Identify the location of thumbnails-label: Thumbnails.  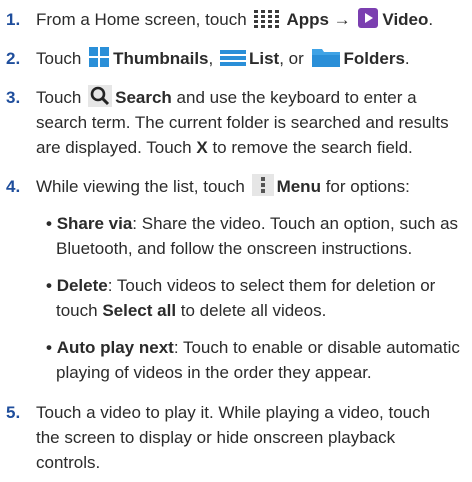
(161, 58).